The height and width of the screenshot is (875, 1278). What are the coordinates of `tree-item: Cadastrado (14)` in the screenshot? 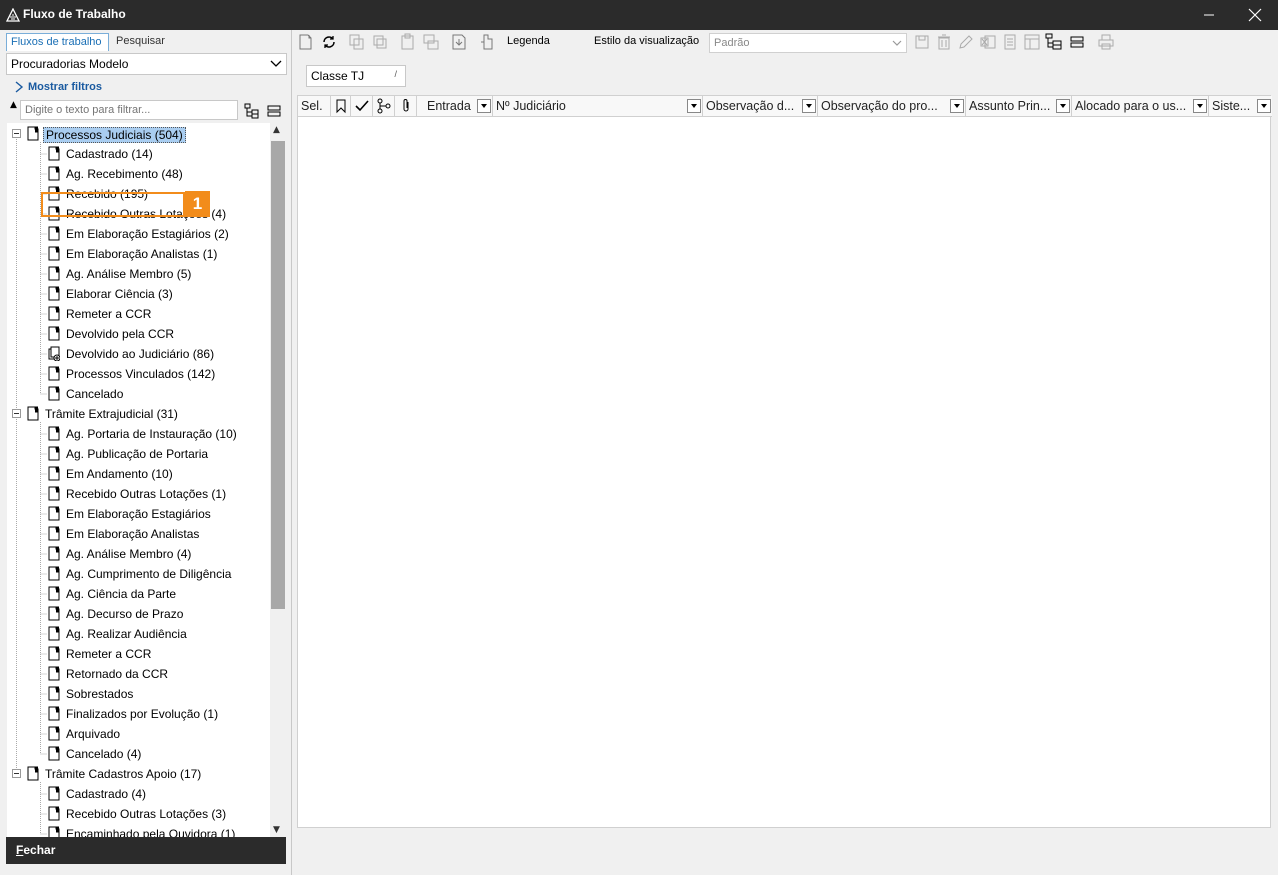 It's located at (139, 154).